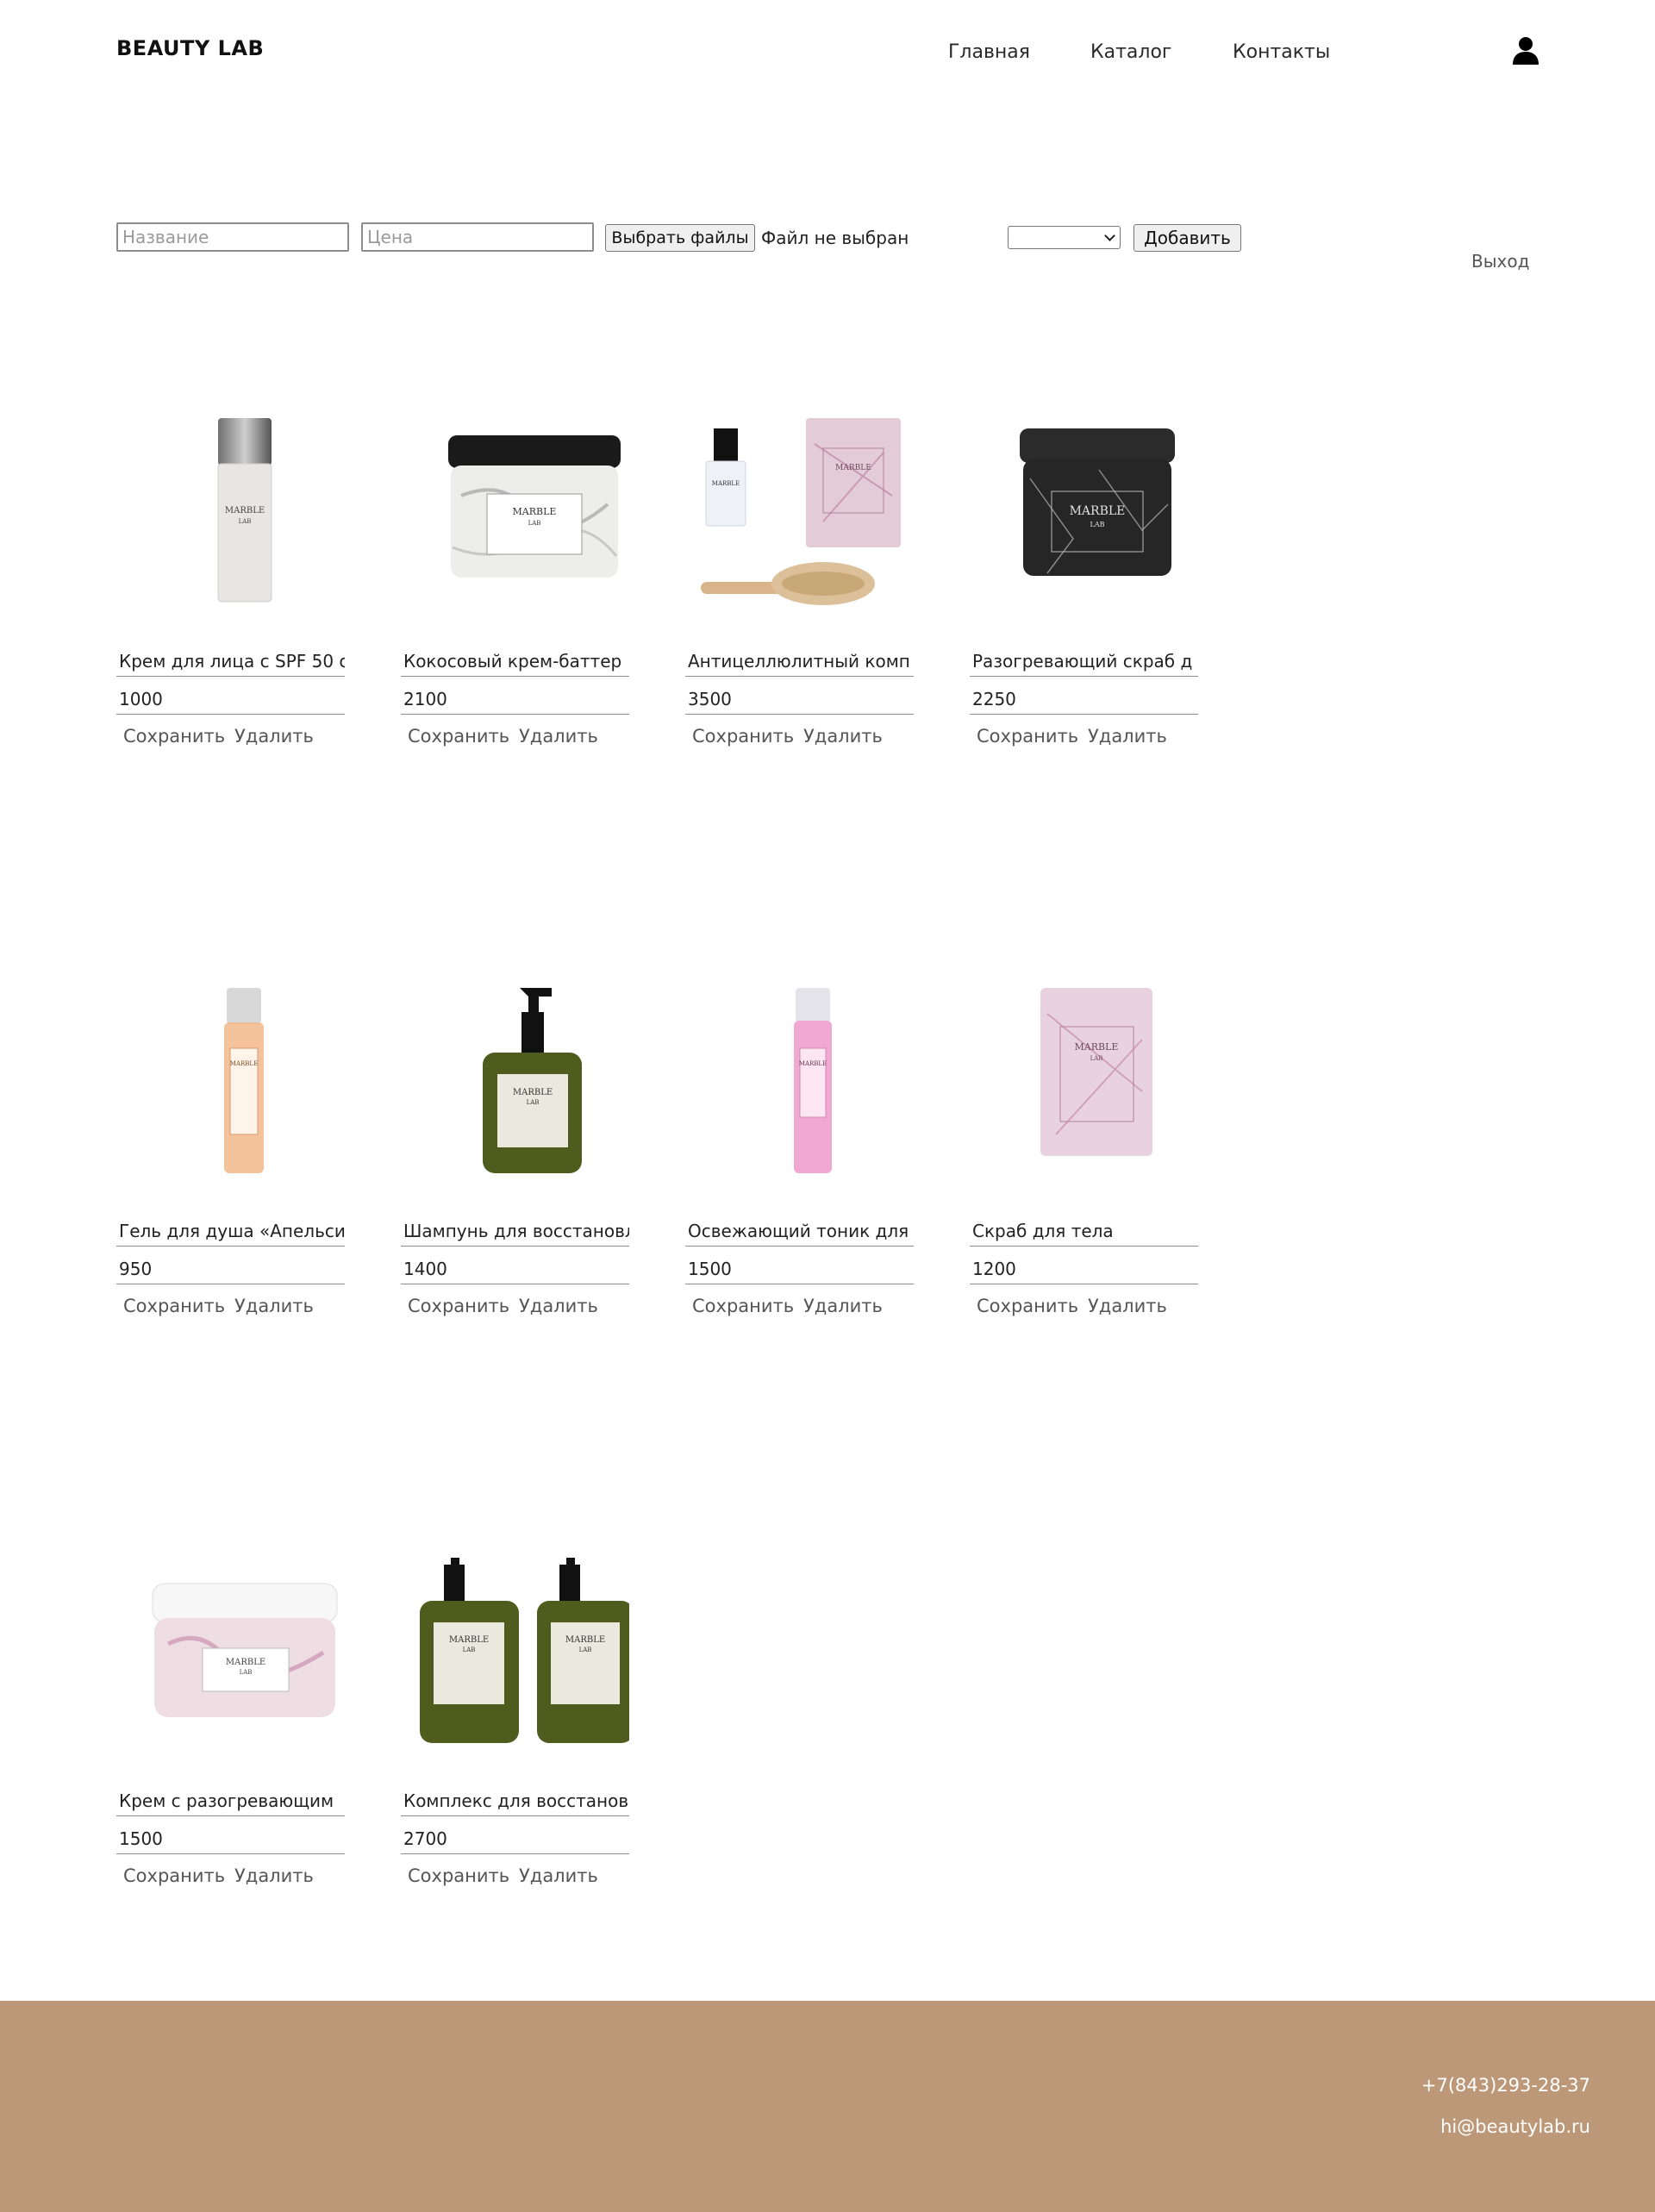  I want to click on product-name-field: Освежающий тоник для, so click(799, 1230).